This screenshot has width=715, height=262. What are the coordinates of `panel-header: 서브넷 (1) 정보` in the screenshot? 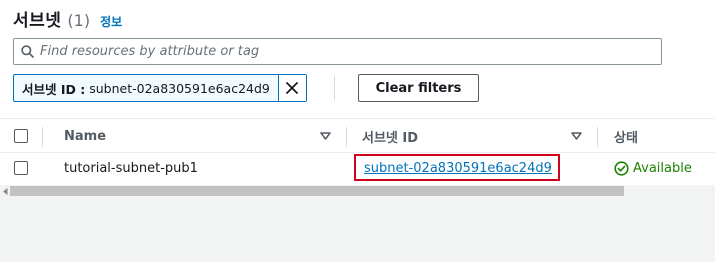 It's located at (67, 18).